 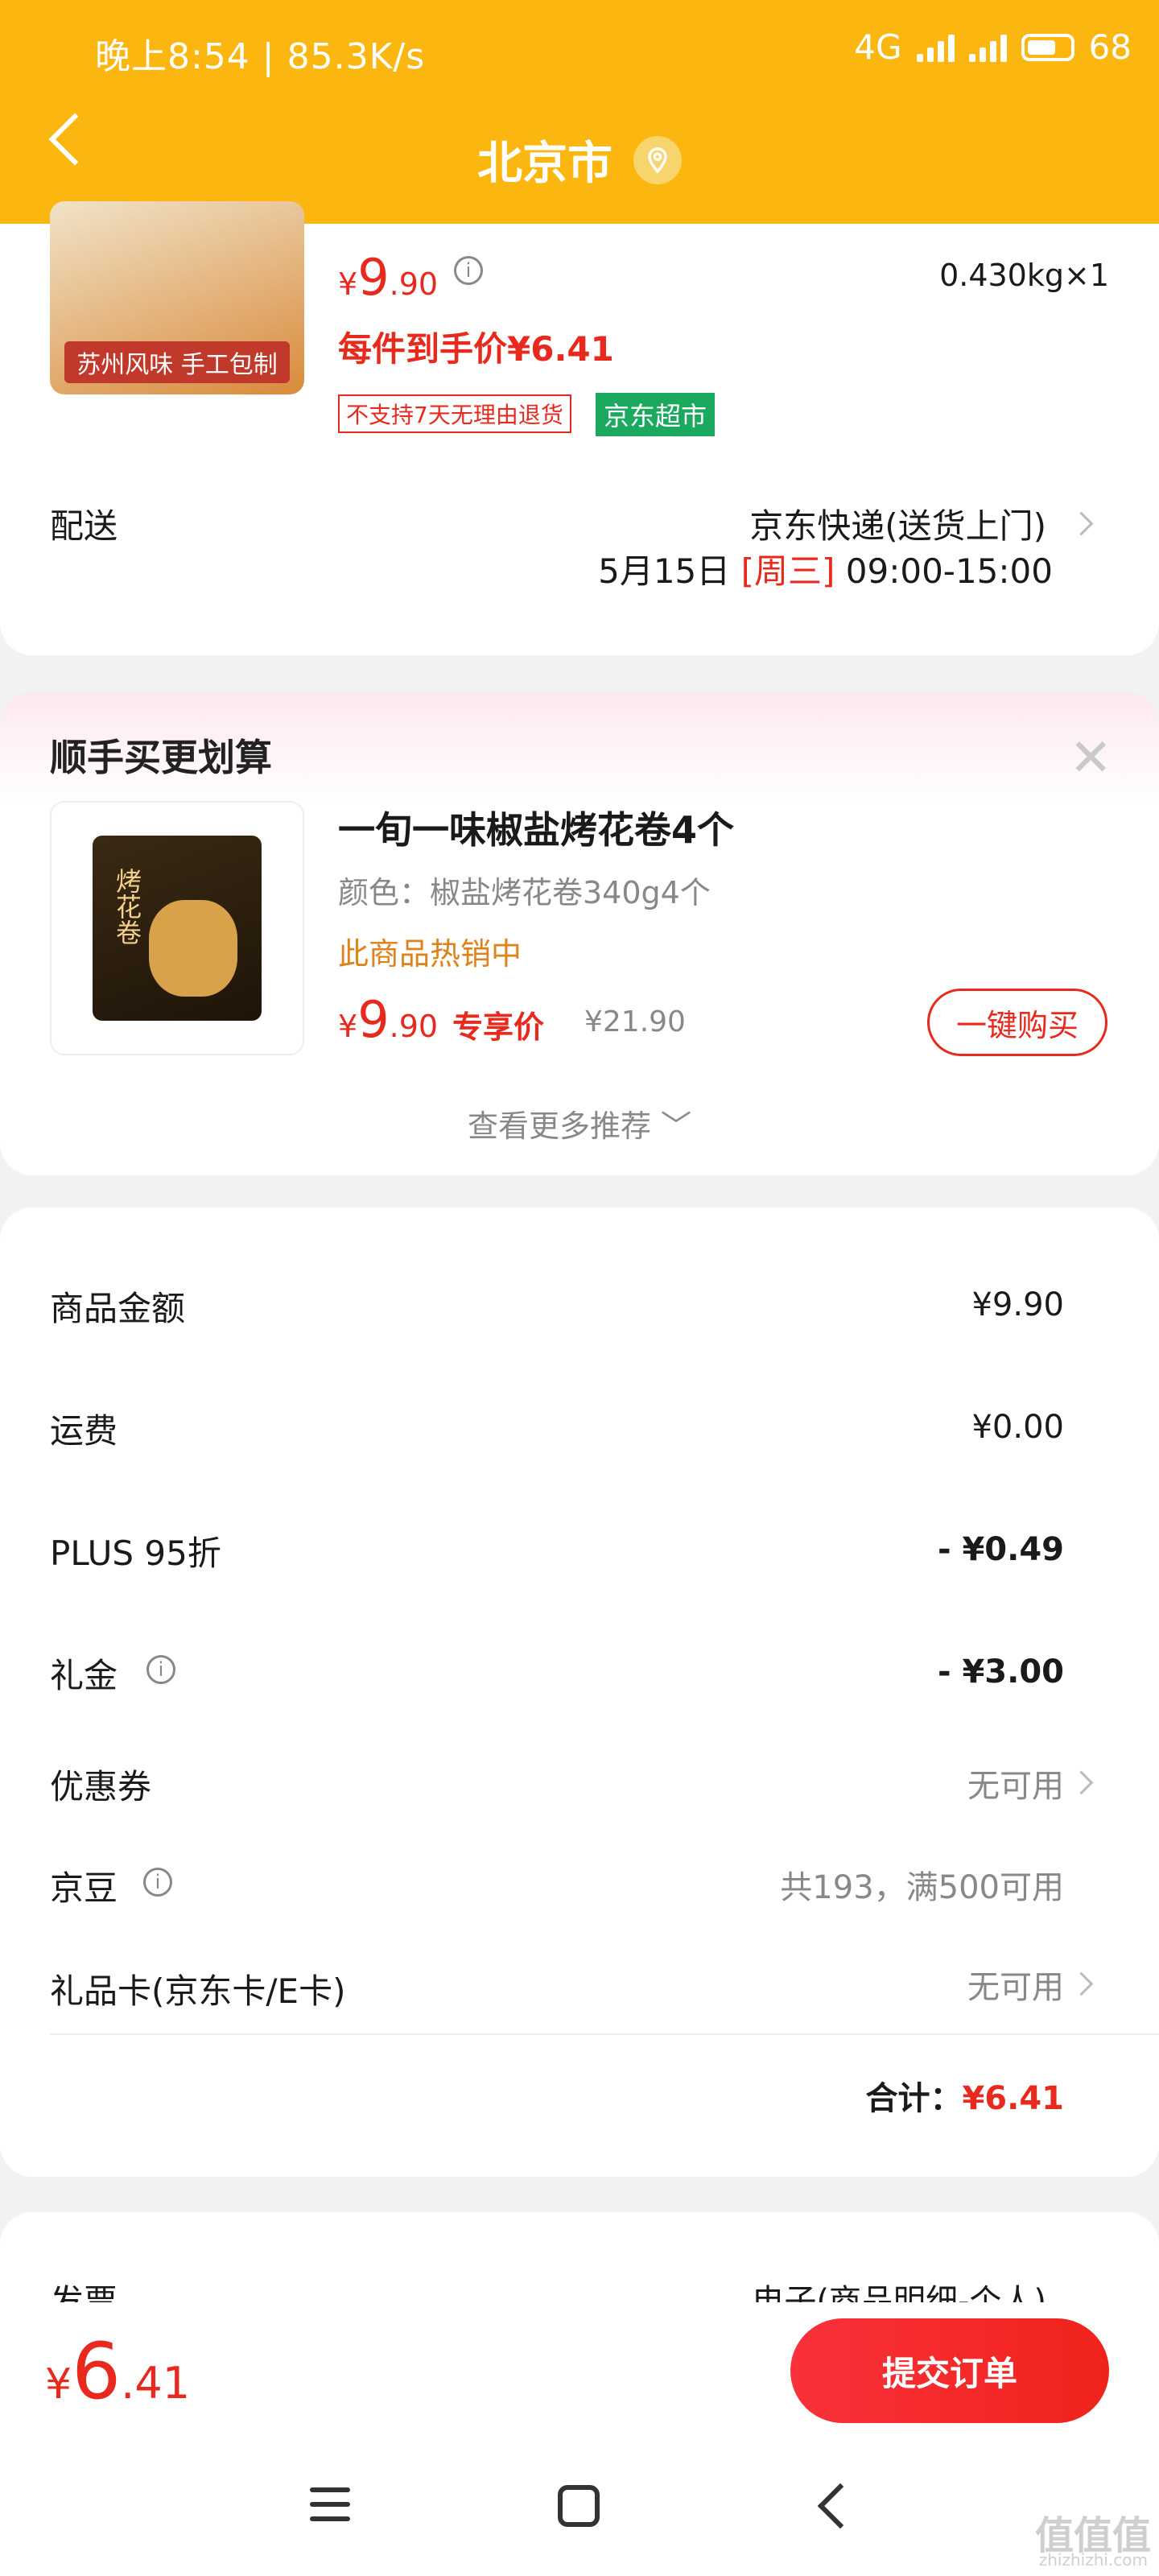 What do you see at coordinates (1017, 1304) in the screenshot?
I see `summary-row-value: ¥9.90` at bounding box center [1017, 1304].